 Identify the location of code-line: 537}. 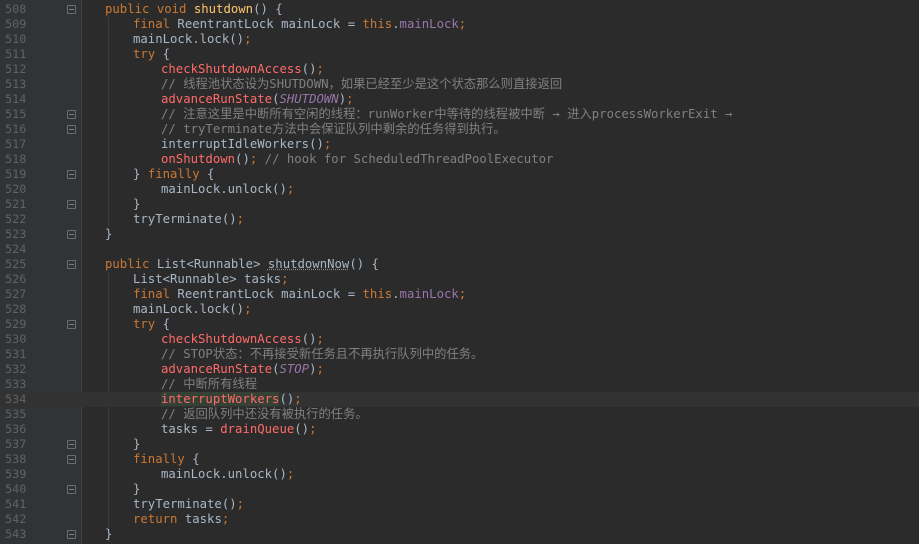
(459, 444).